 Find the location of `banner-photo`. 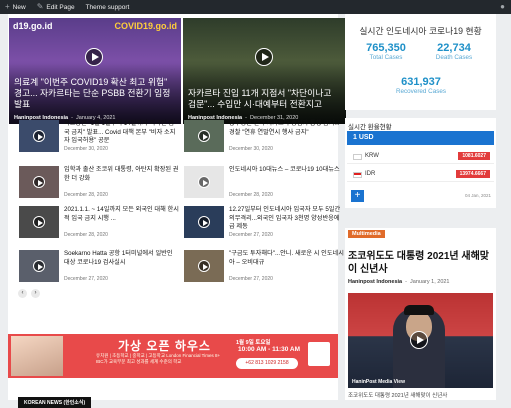

banner-photo is located at coordinates (37, 356).